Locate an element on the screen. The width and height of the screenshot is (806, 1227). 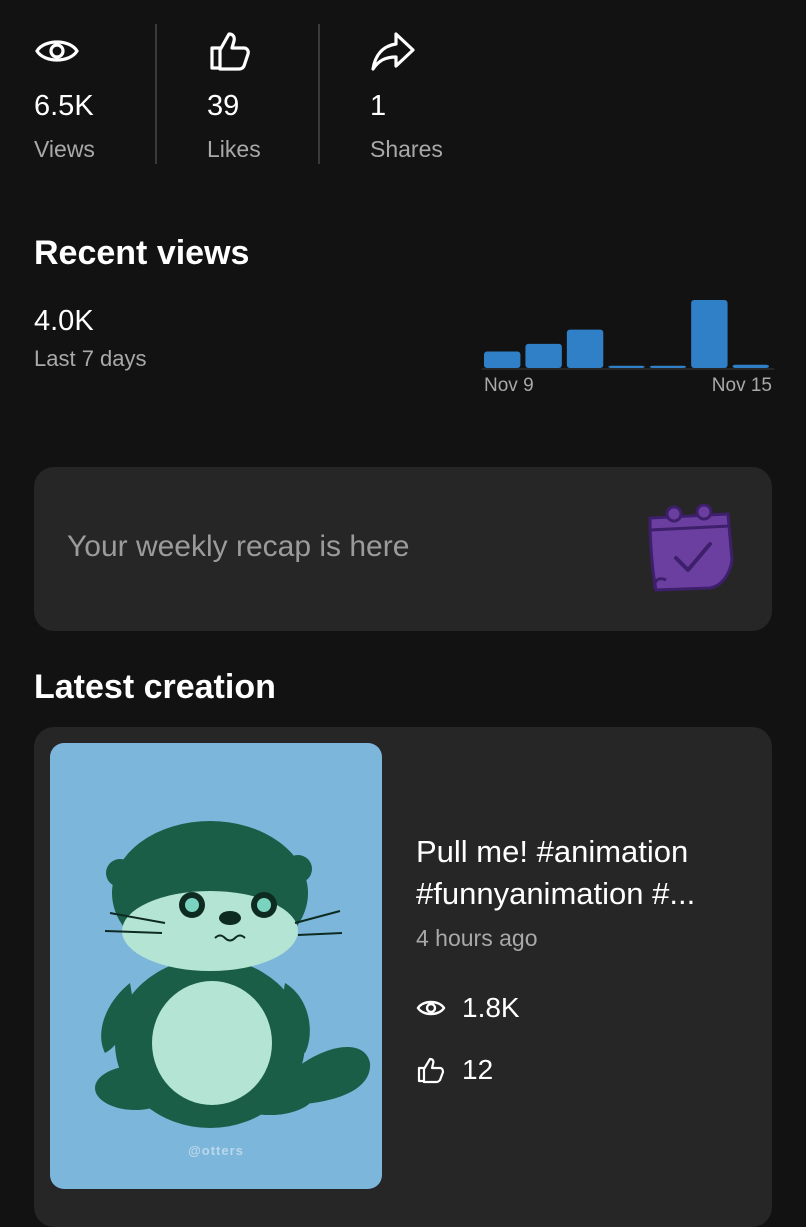
views-stat: 6.5K Views is located at coordinates (64, 95).